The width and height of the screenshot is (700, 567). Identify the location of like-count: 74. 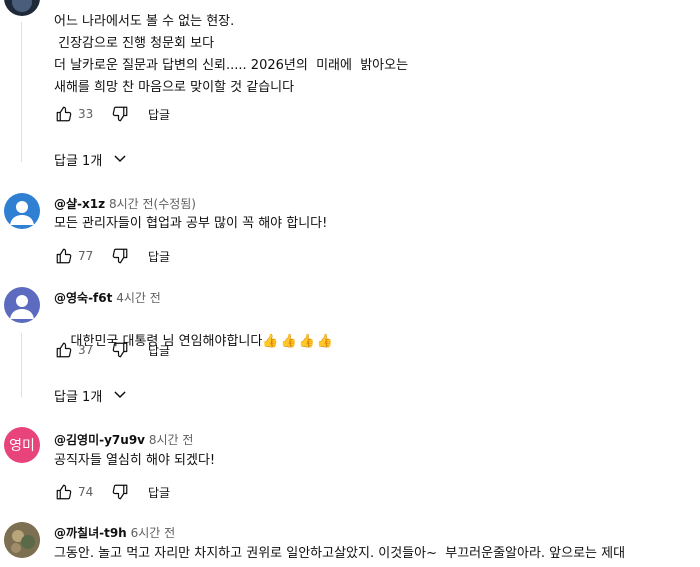
(86, 492).